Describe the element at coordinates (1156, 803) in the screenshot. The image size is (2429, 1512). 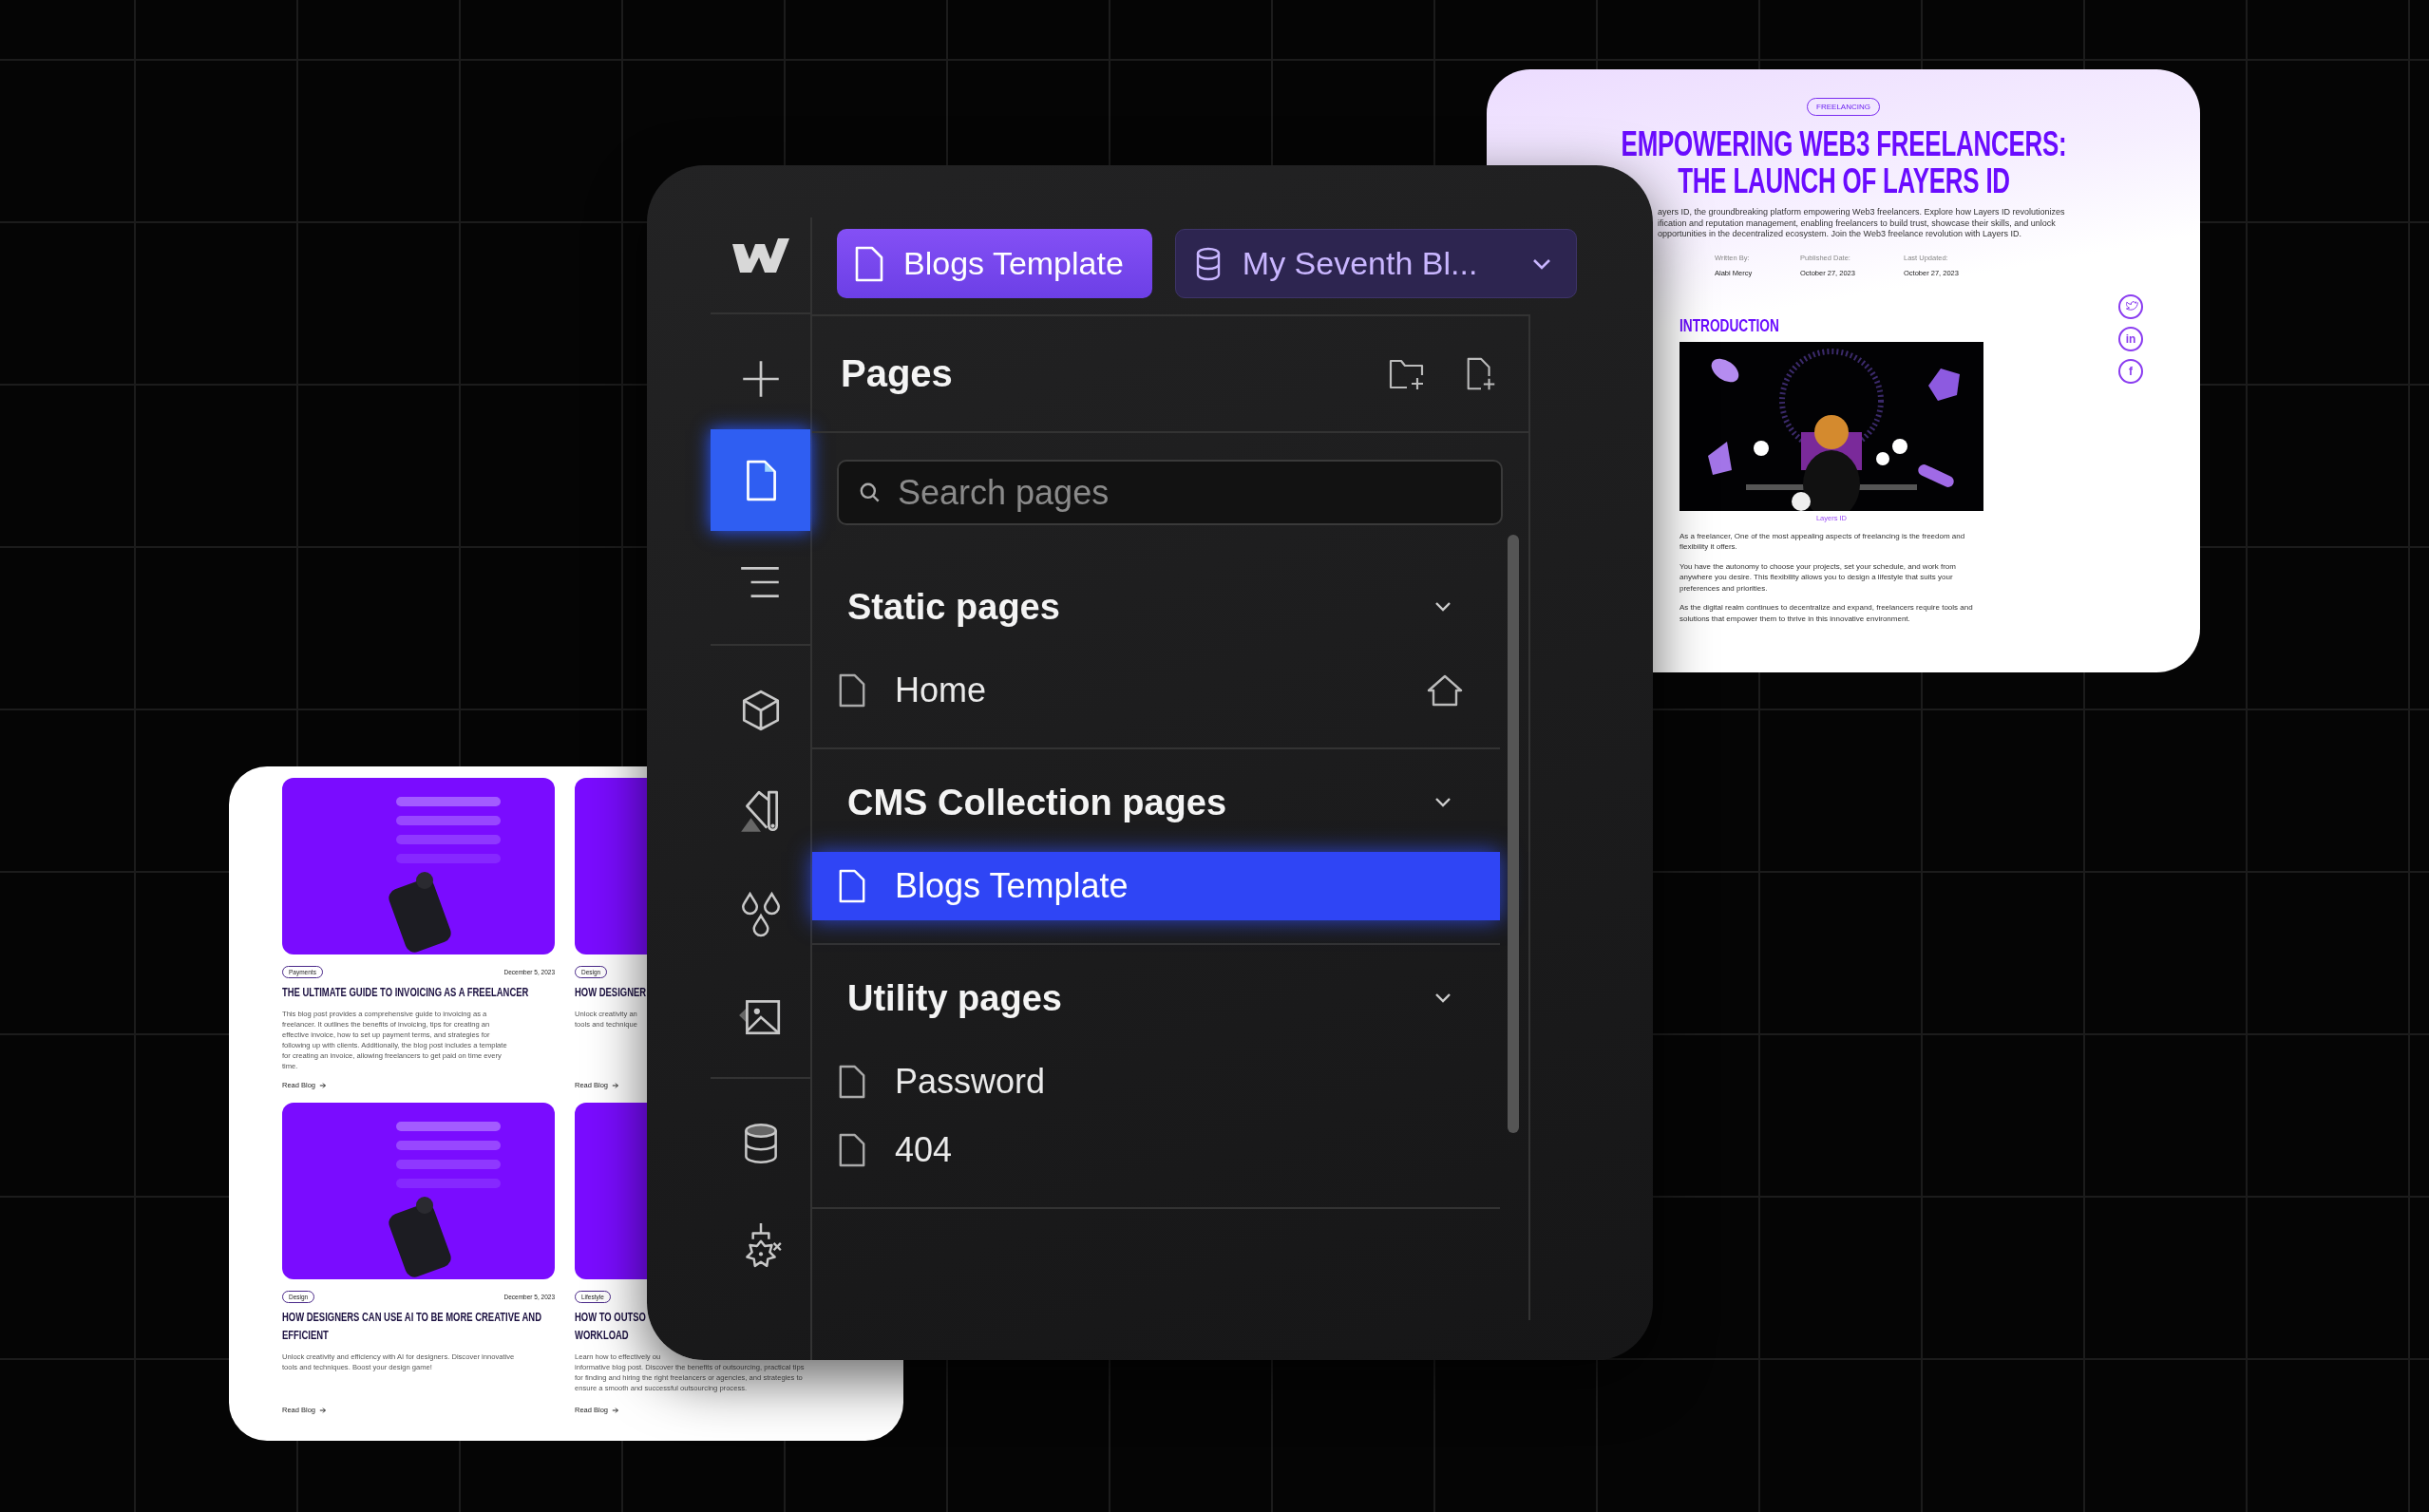
I see `section-header: CMS Collection pages` at that location.